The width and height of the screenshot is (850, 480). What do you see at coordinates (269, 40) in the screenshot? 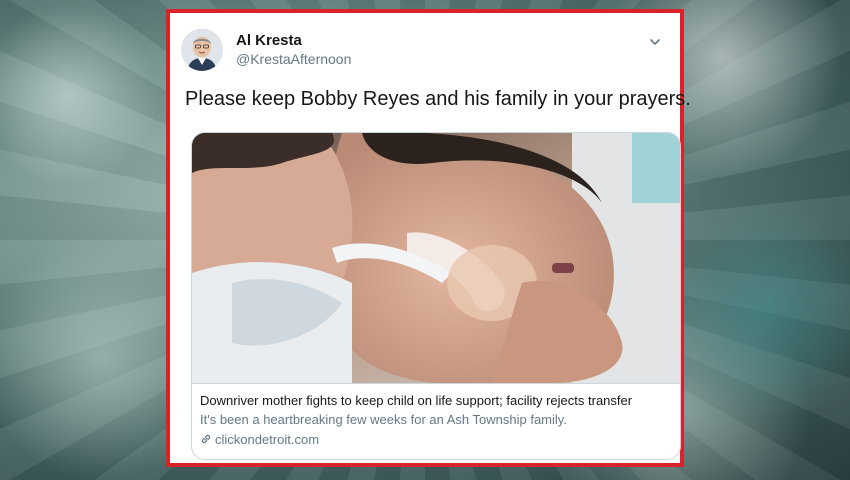
I see `author-name: Al Kresta` at bounding box center [269, 40].